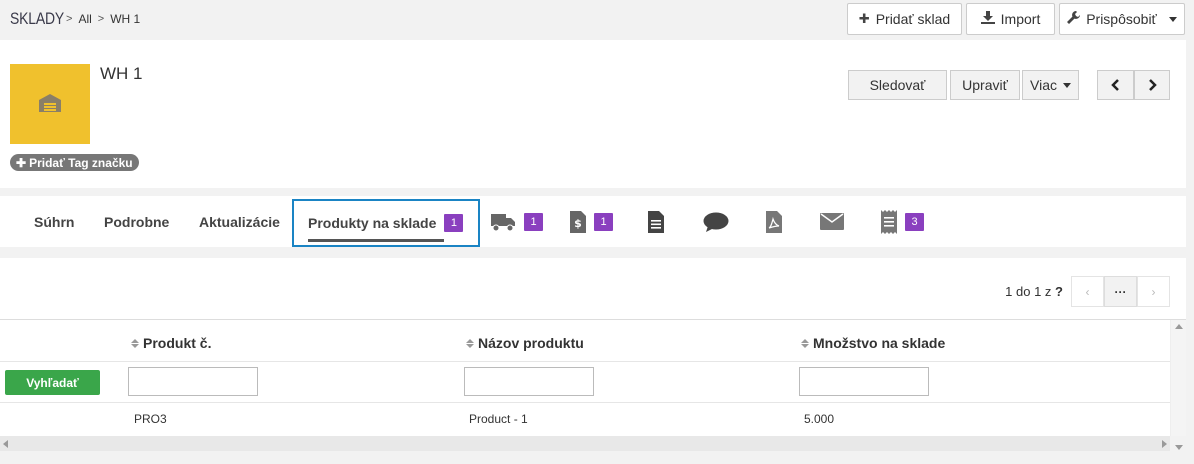 Image resolution: width=1194 pixels, height=464 pixels. I want to click on tab-details-label: Podrobne, so click(137, 221).